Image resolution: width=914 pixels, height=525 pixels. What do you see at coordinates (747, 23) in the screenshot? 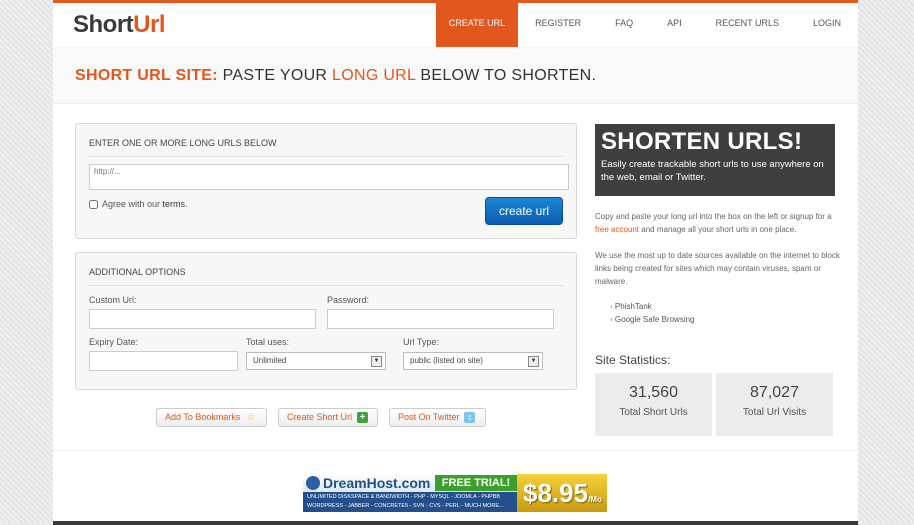
I see `nav-recent-urls: RECENT URLS` at bounding box center [747, 23].